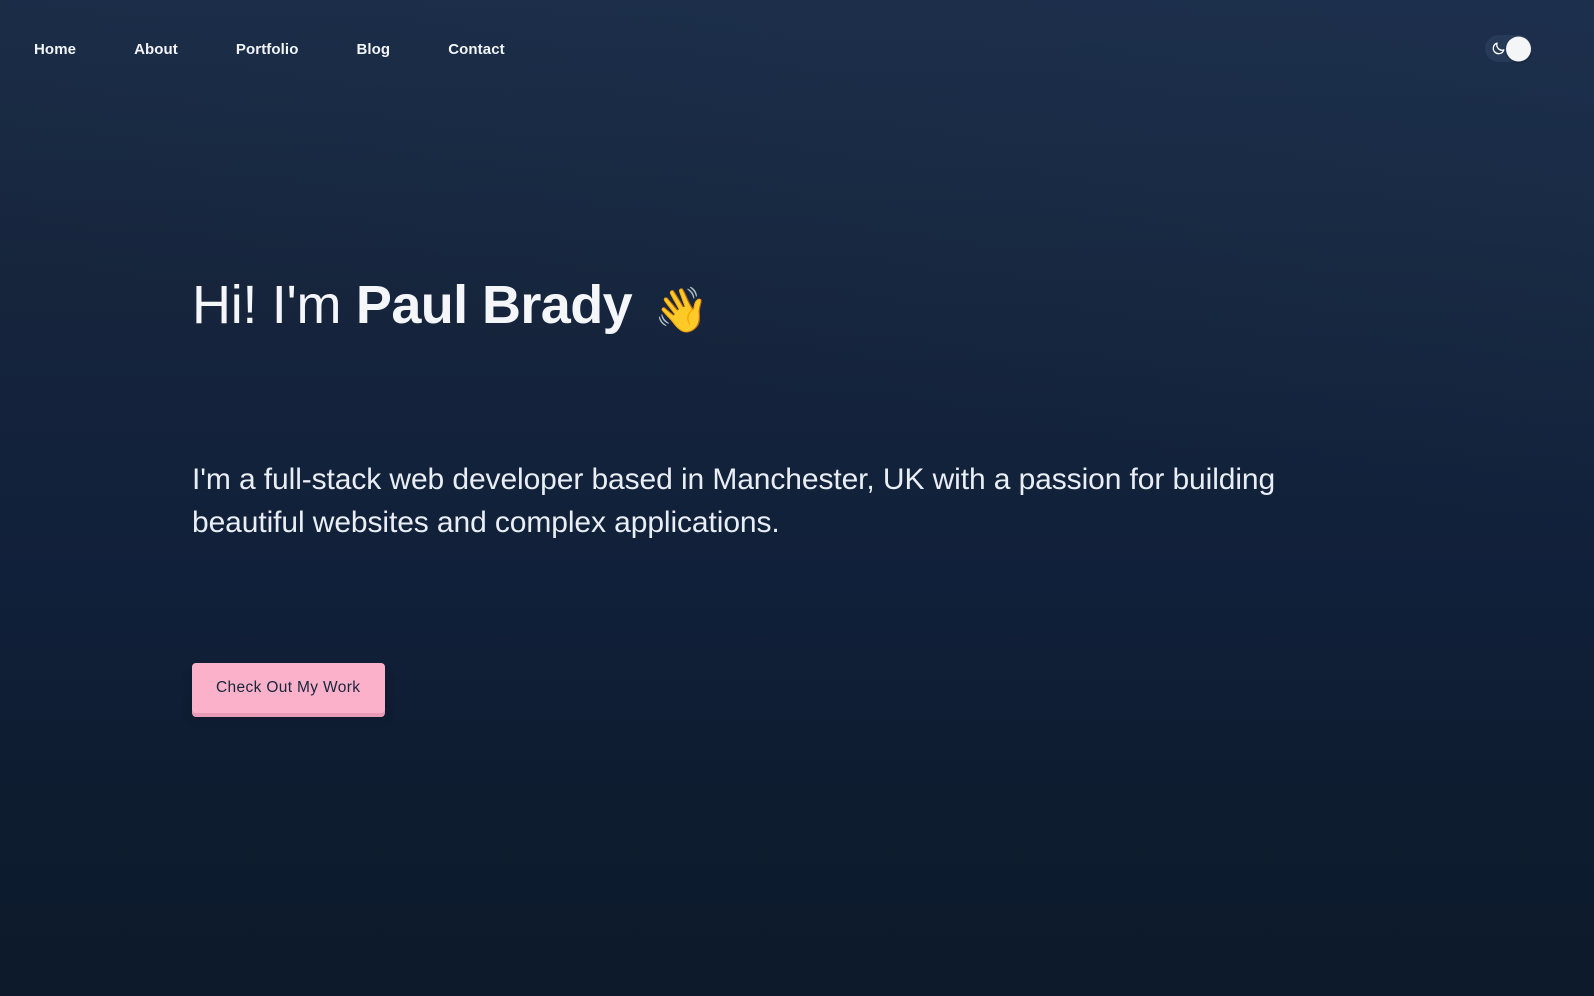 Image resolution: width=1594 pixels, height=996 pixels. What do you see at coordinates (494, 305) in the screenshot?
I see `hero-name: Paul Brady` at bounding box center [494, 305].